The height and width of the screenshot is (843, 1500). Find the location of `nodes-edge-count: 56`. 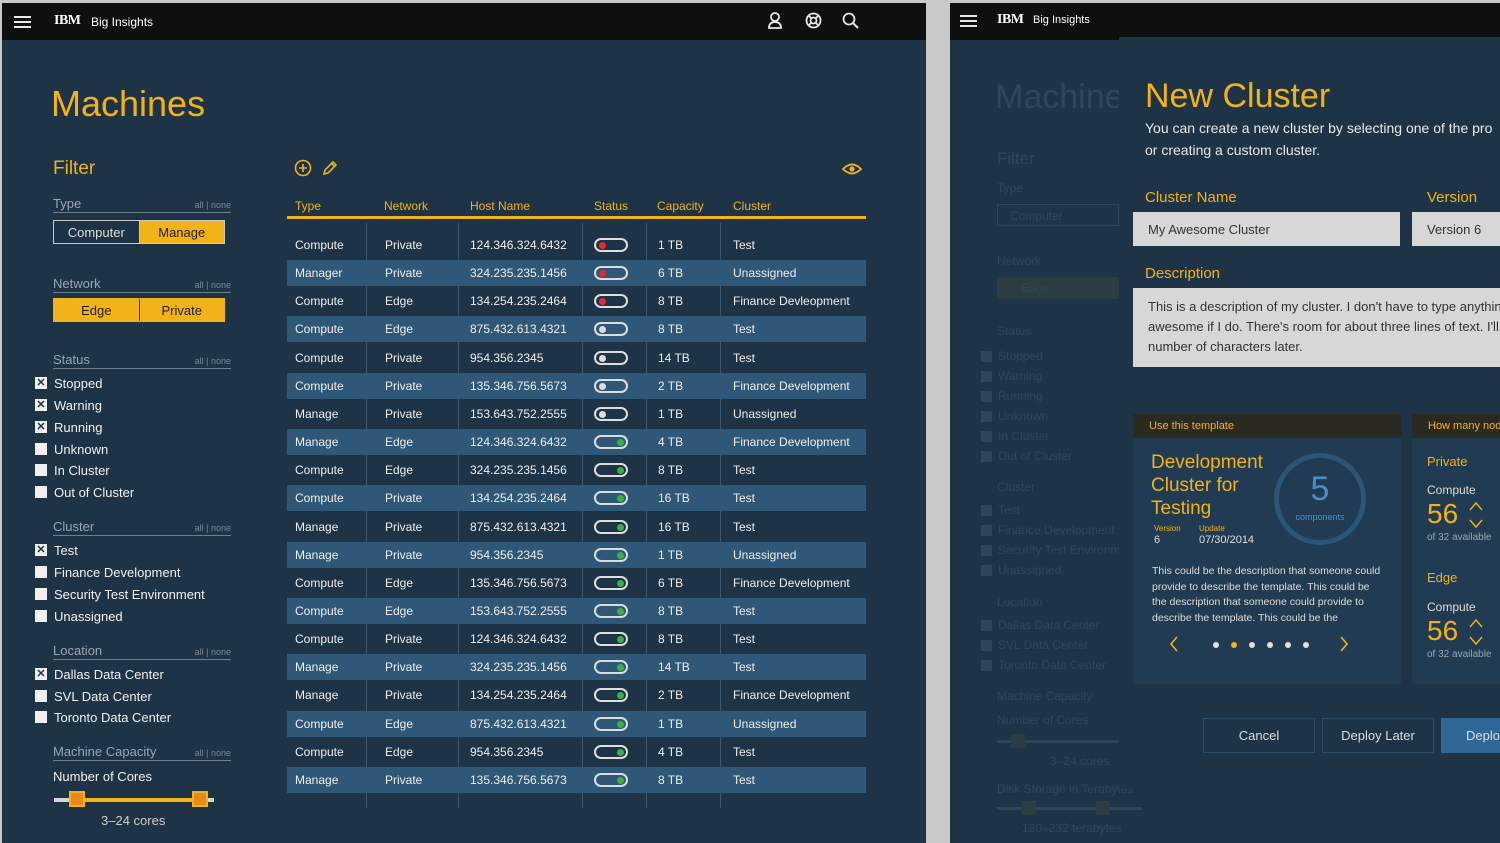

nodes-edge-count: 56 is located at coordinates (1442, 631).